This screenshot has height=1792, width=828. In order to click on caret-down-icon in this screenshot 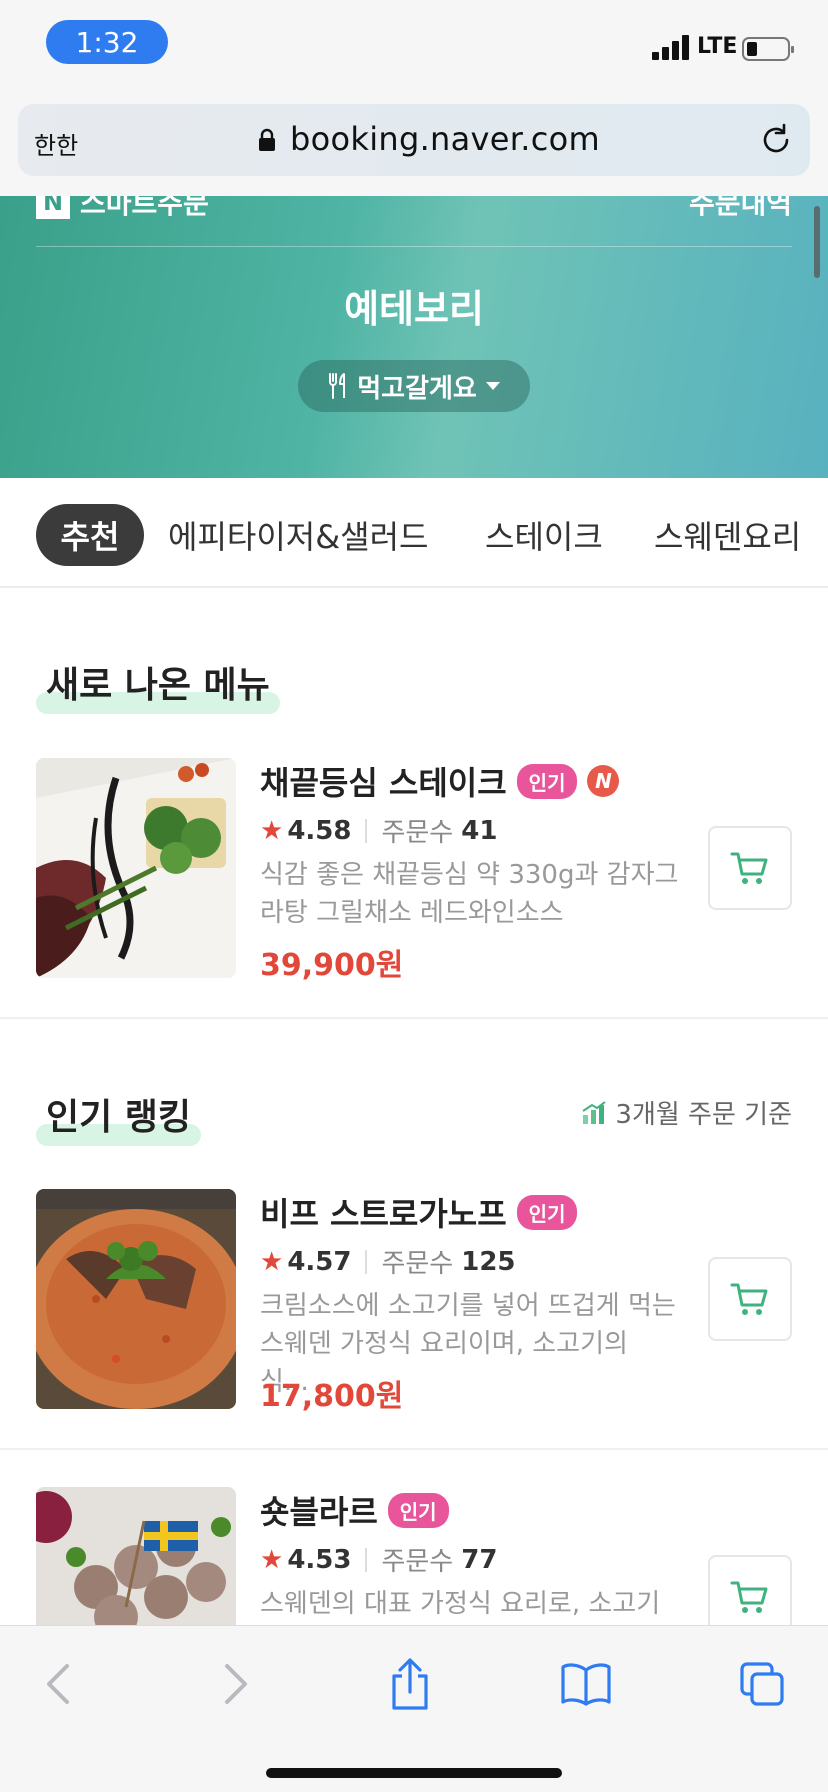, I will do `click(492, 386)`.